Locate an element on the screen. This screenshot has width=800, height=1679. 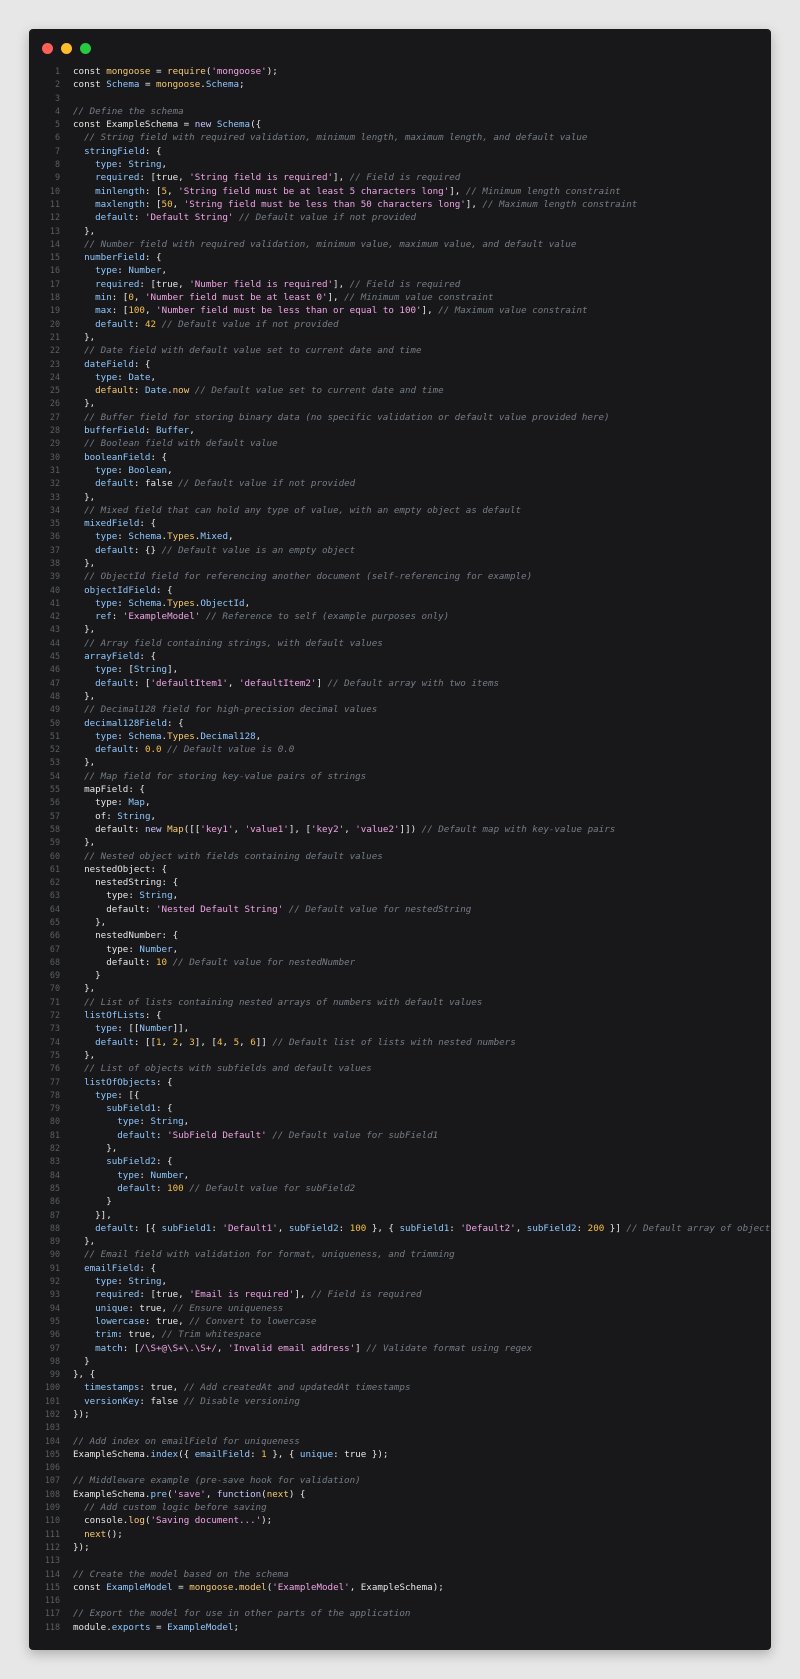
line-source: listOfObjects: { is located at coordinates (123, 1082).